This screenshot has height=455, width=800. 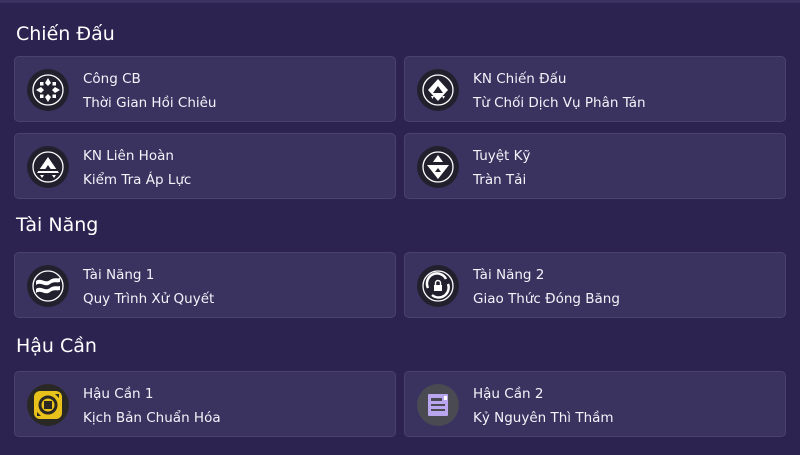 I want to click on logistics-card-2: Hậu Cần 2 Kỷ Nguyên Thì Thầm, so click(x=595, y=404).